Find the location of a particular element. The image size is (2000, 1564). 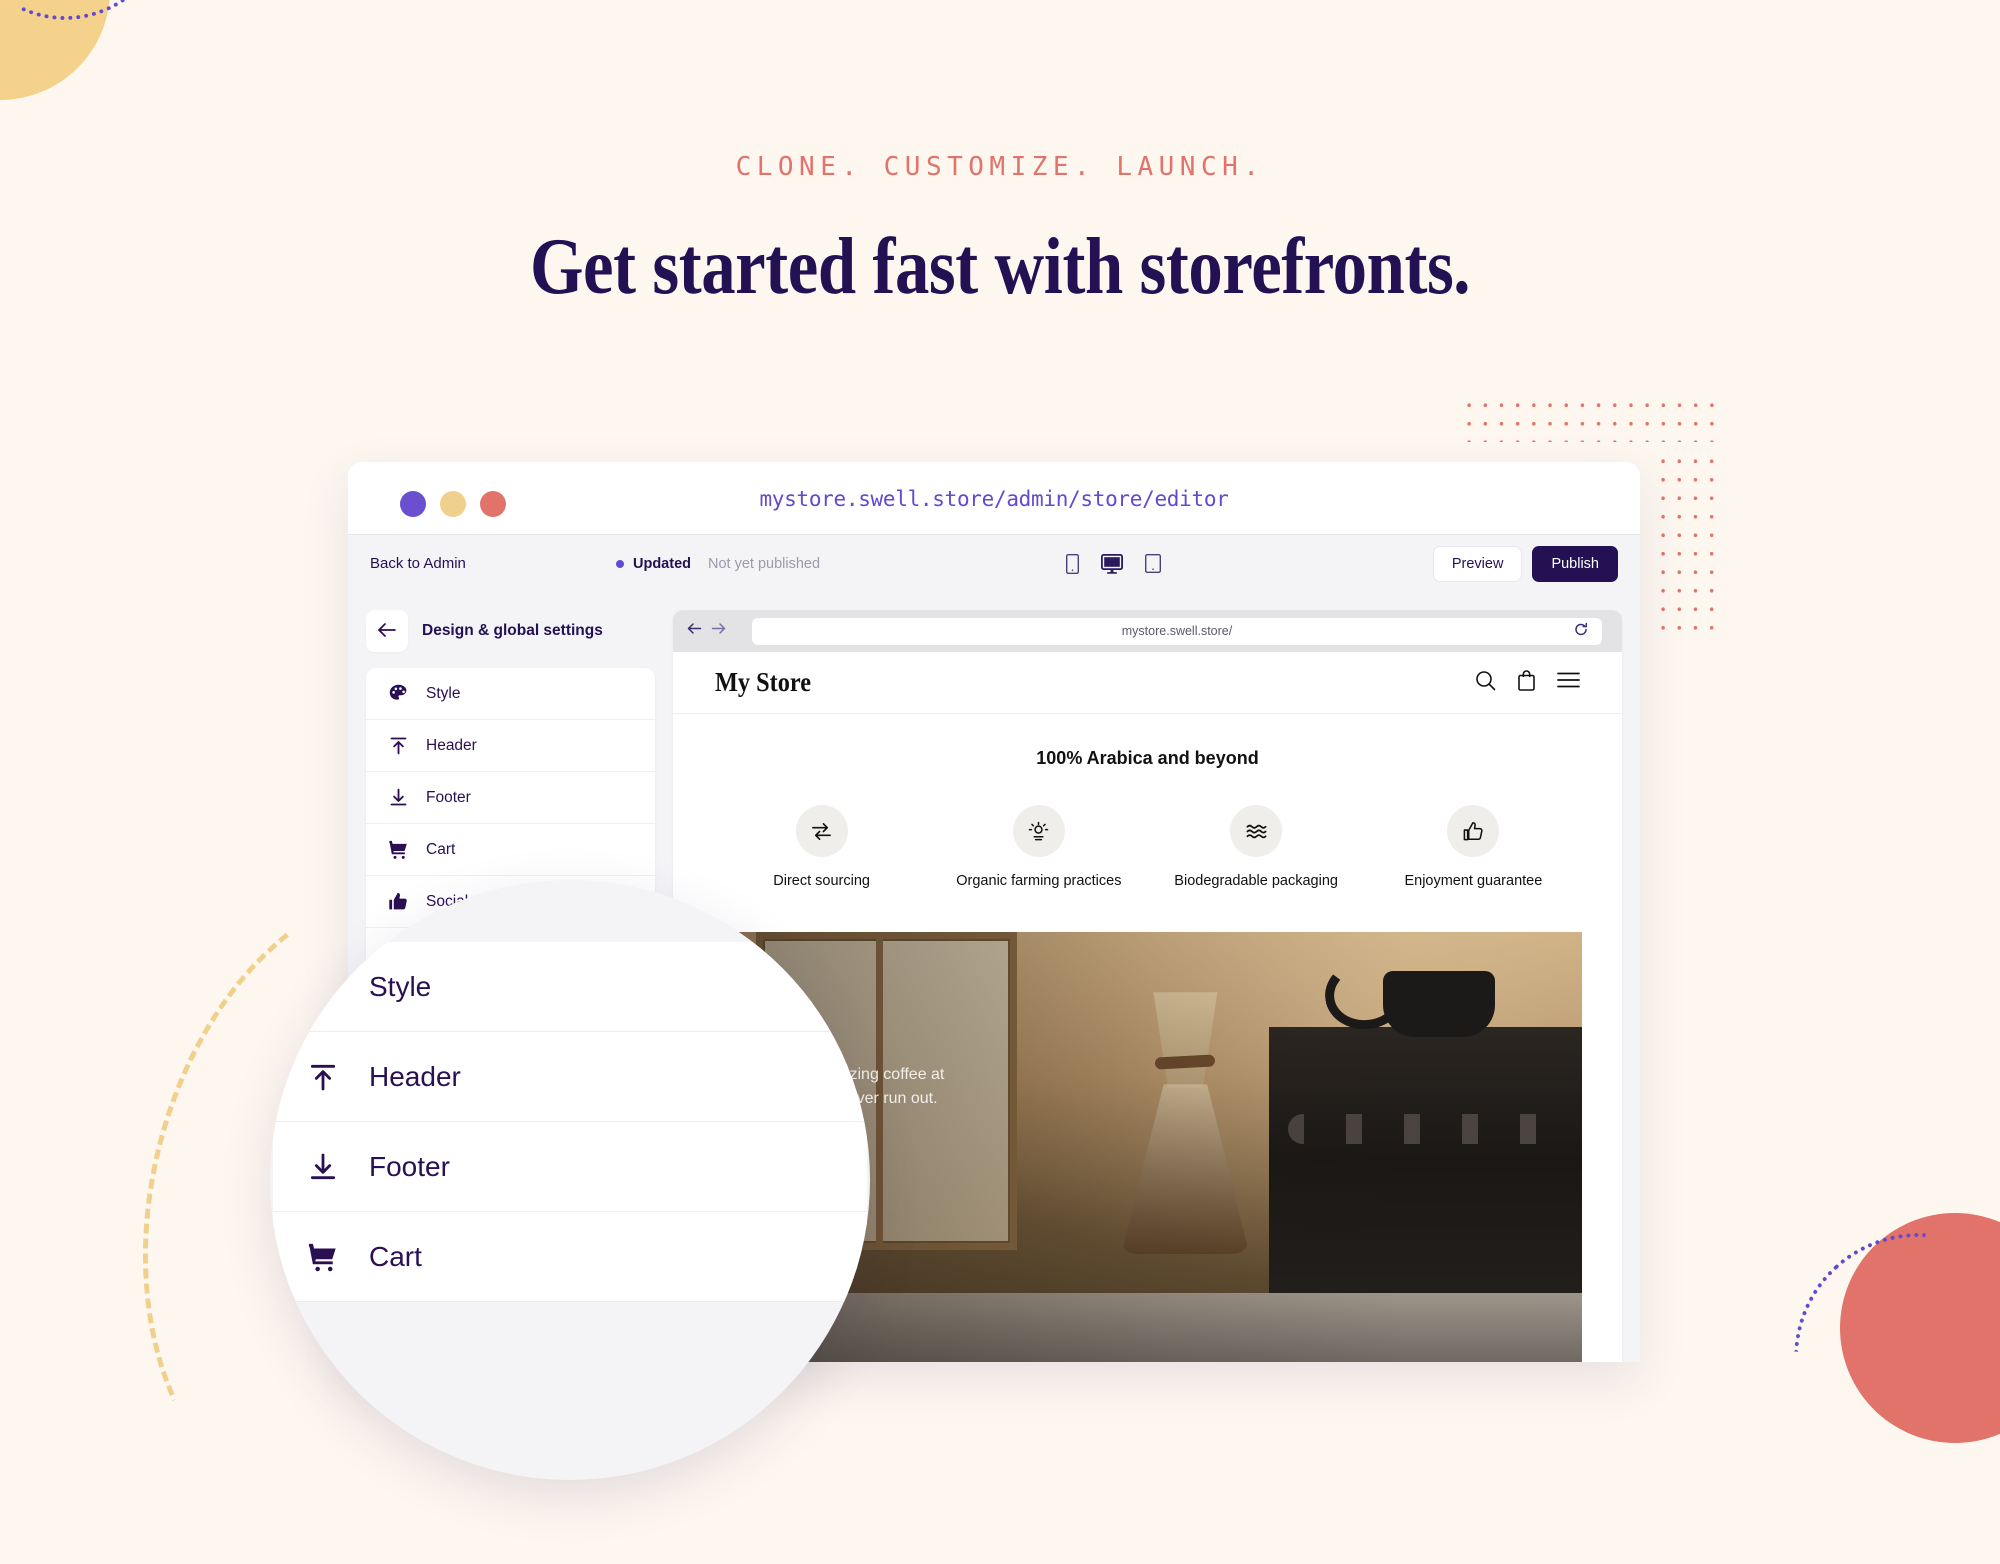

desktop-icon is located at coordinates (1112, 563).